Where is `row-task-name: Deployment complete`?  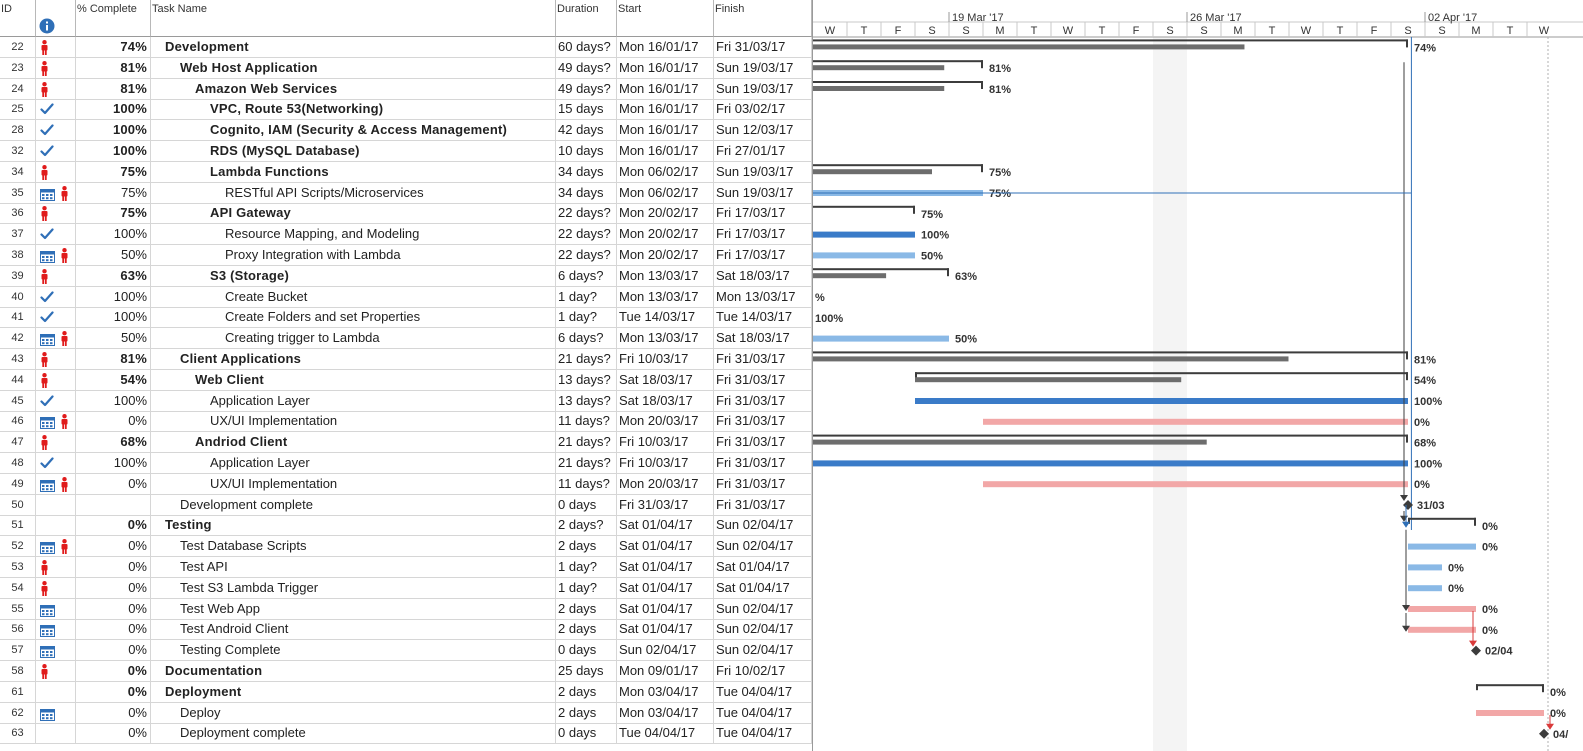 row-task-name: Deployment complete is located at coordinates (353, 733).